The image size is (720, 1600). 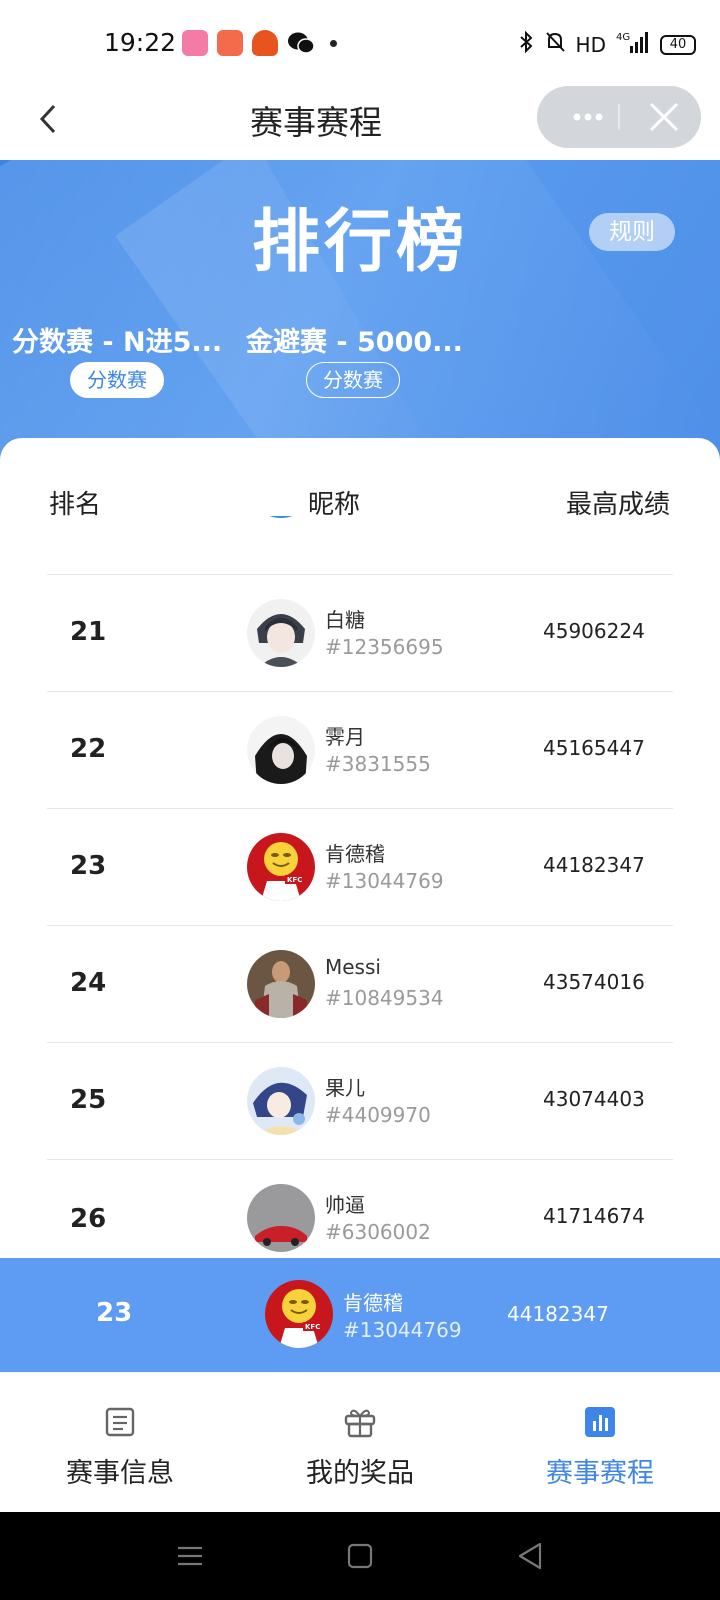 I want to click on user-nickname: 果儿, so click(x=345, y=1088).